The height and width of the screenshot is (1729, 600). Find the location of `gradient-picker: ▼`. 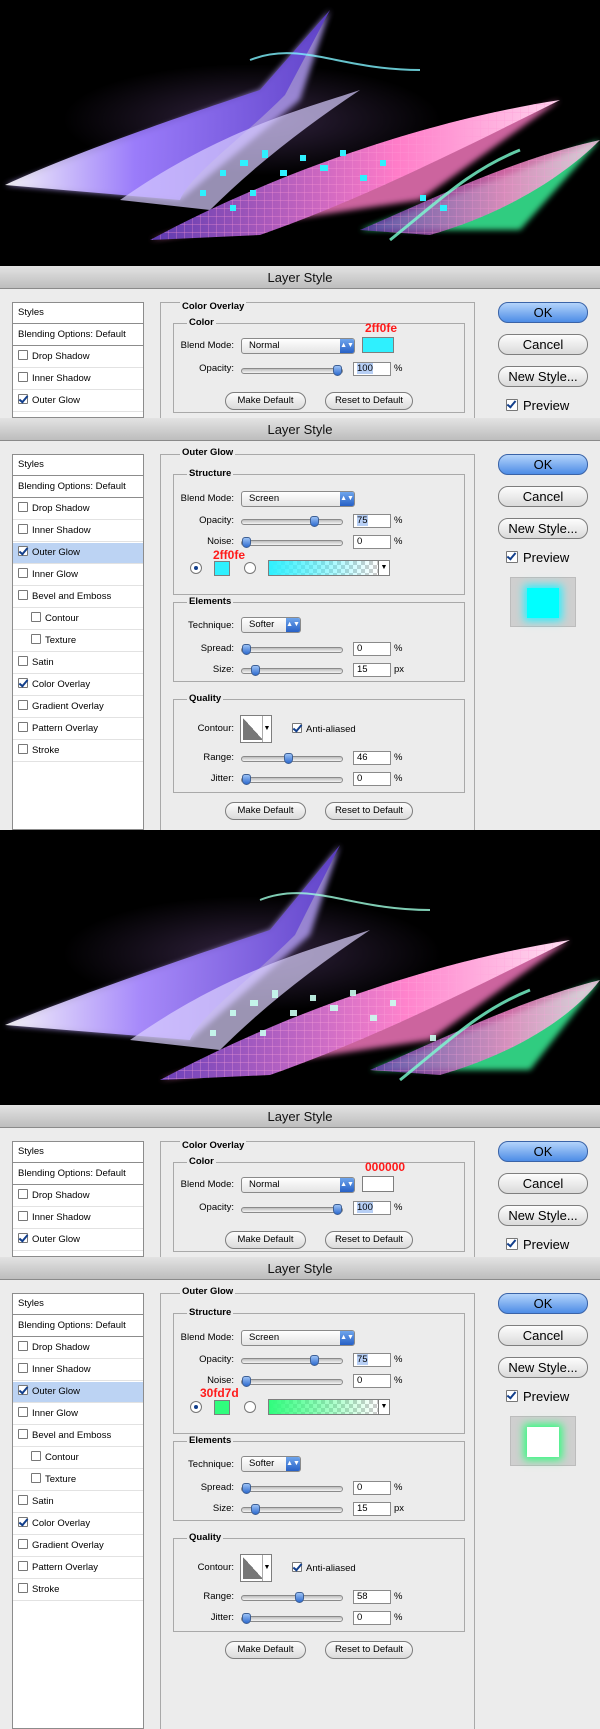

gradient-picker: ▼ is located at coordinates (329, 1407).